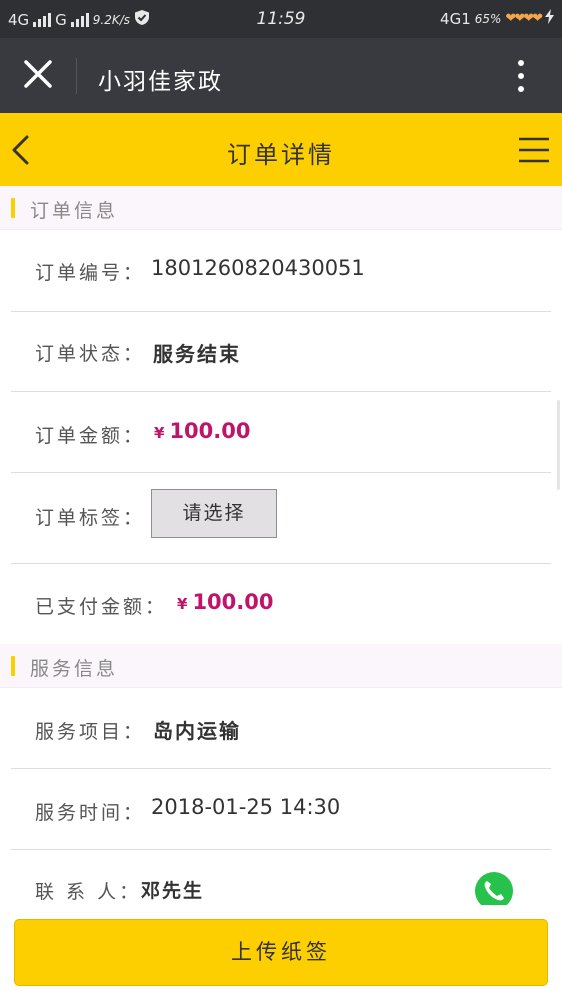  What do you see at coordinates (455, 18) in the screenshot?
I see `network-label-3: 4G1` at bounding box center [455, 18].